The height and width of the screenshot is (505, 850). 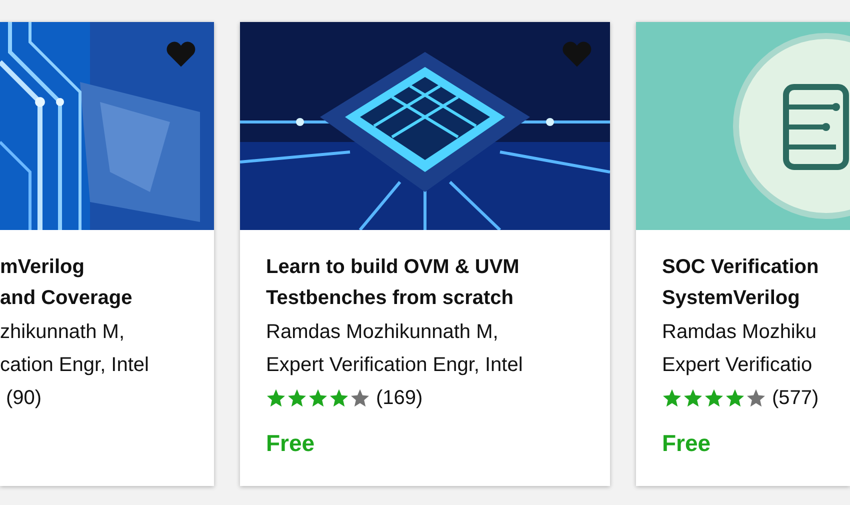 What do you see at coordinates (394, 365) in the screenshot?
I see `instructor-text: Expert Verification Engr, Intel` at bounding box center [394, 365].